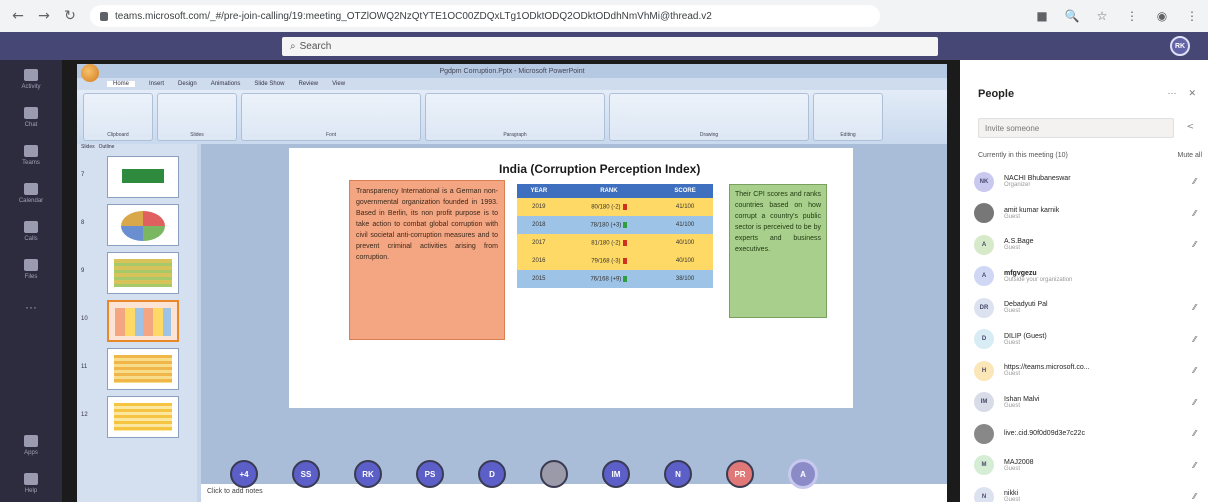  I want to click on rail-calls: Calls, so click(31, 231).